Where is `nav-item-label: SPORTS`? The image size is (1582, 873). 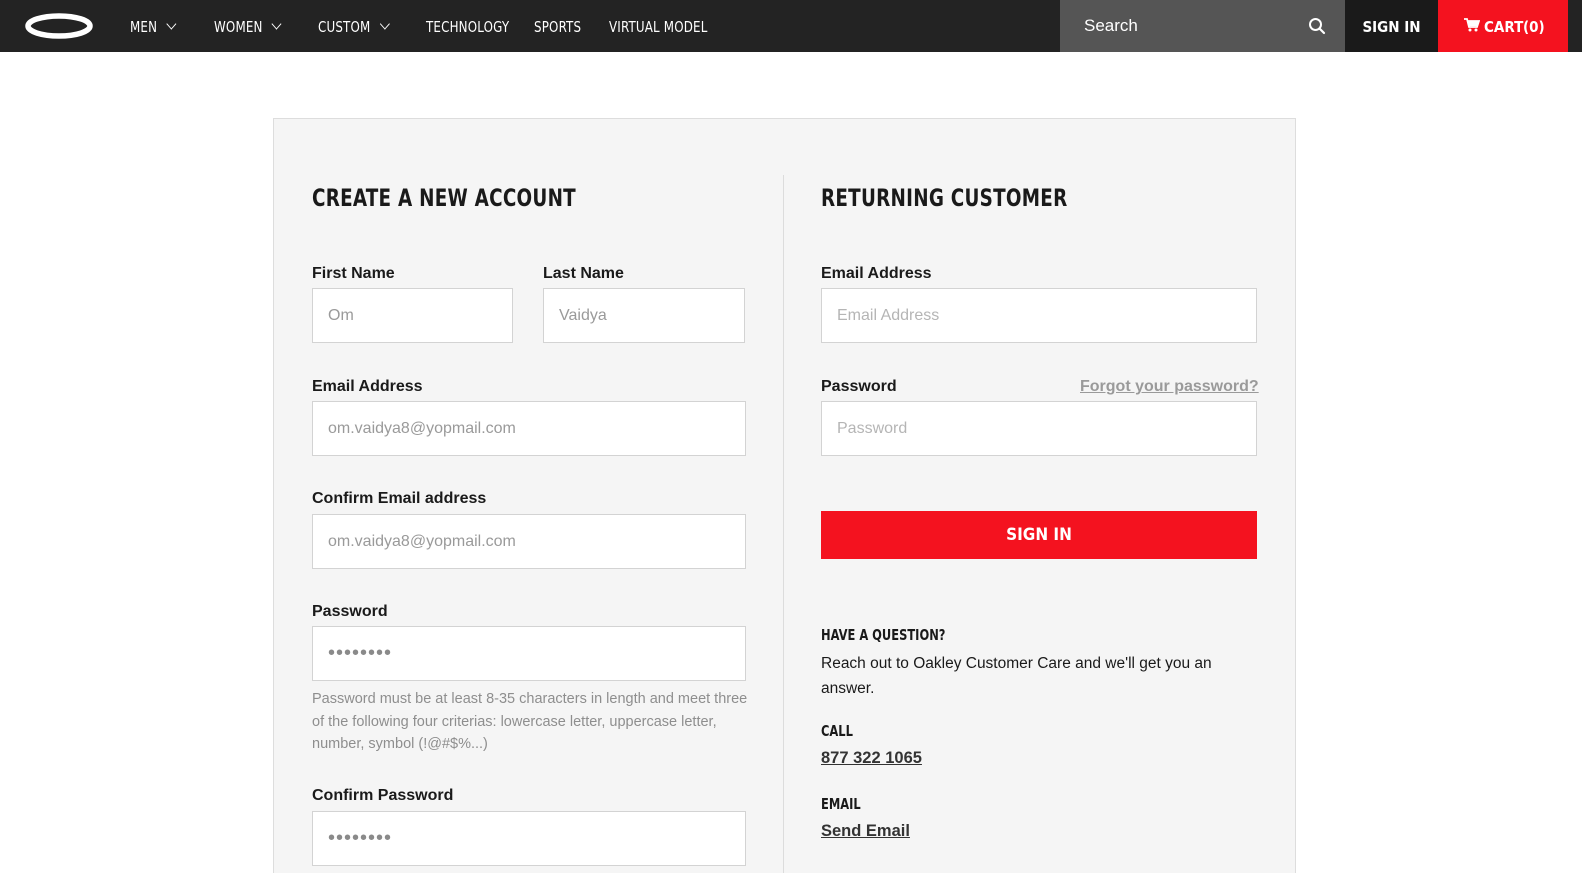
nav-item-label: SPORTS is located at coordinates (558, 27).